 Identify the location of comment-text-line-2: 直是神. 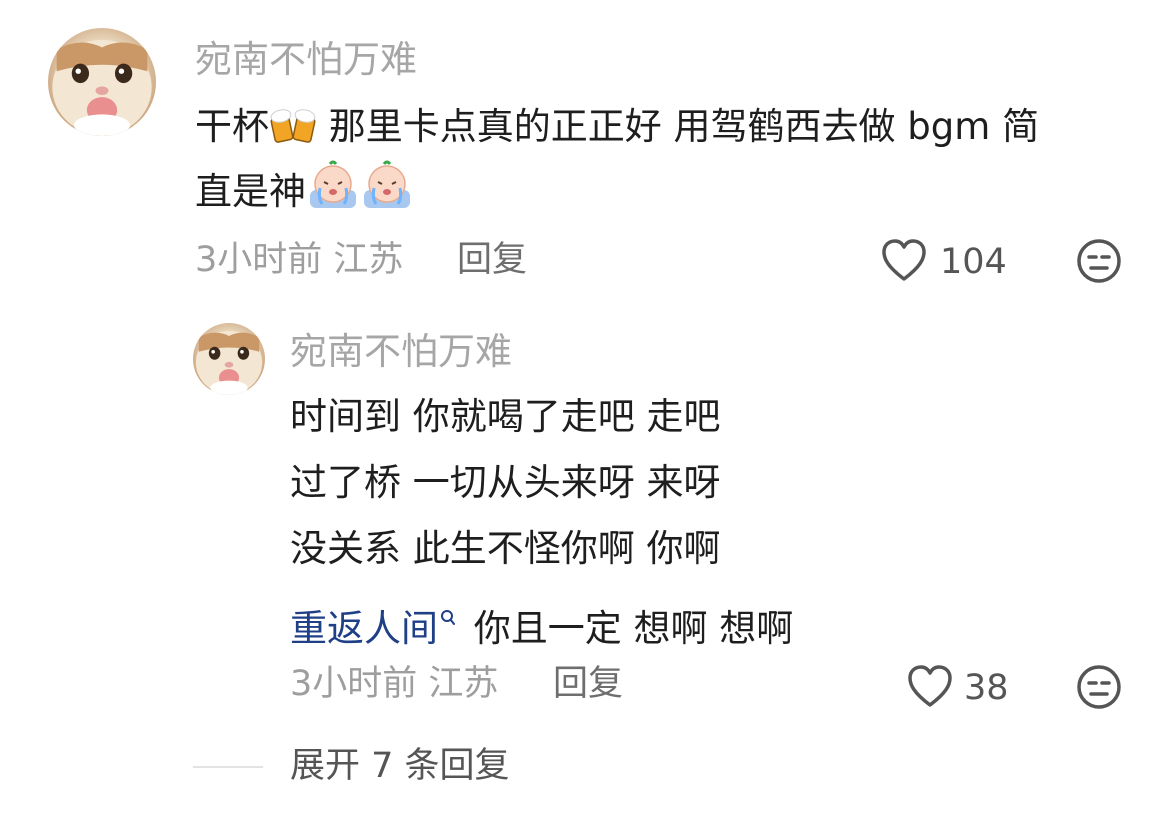
(304, 194).